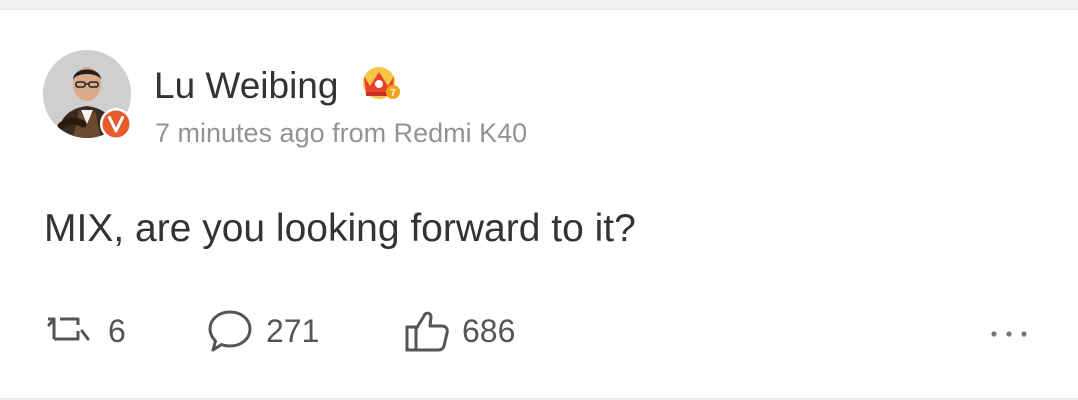 This screenshot has width=1078, height=400. Describe the element at coordinates (341, 133) in the screenshot. I see `post-meta: 7 minutes ago from Redmi K40` at that location.